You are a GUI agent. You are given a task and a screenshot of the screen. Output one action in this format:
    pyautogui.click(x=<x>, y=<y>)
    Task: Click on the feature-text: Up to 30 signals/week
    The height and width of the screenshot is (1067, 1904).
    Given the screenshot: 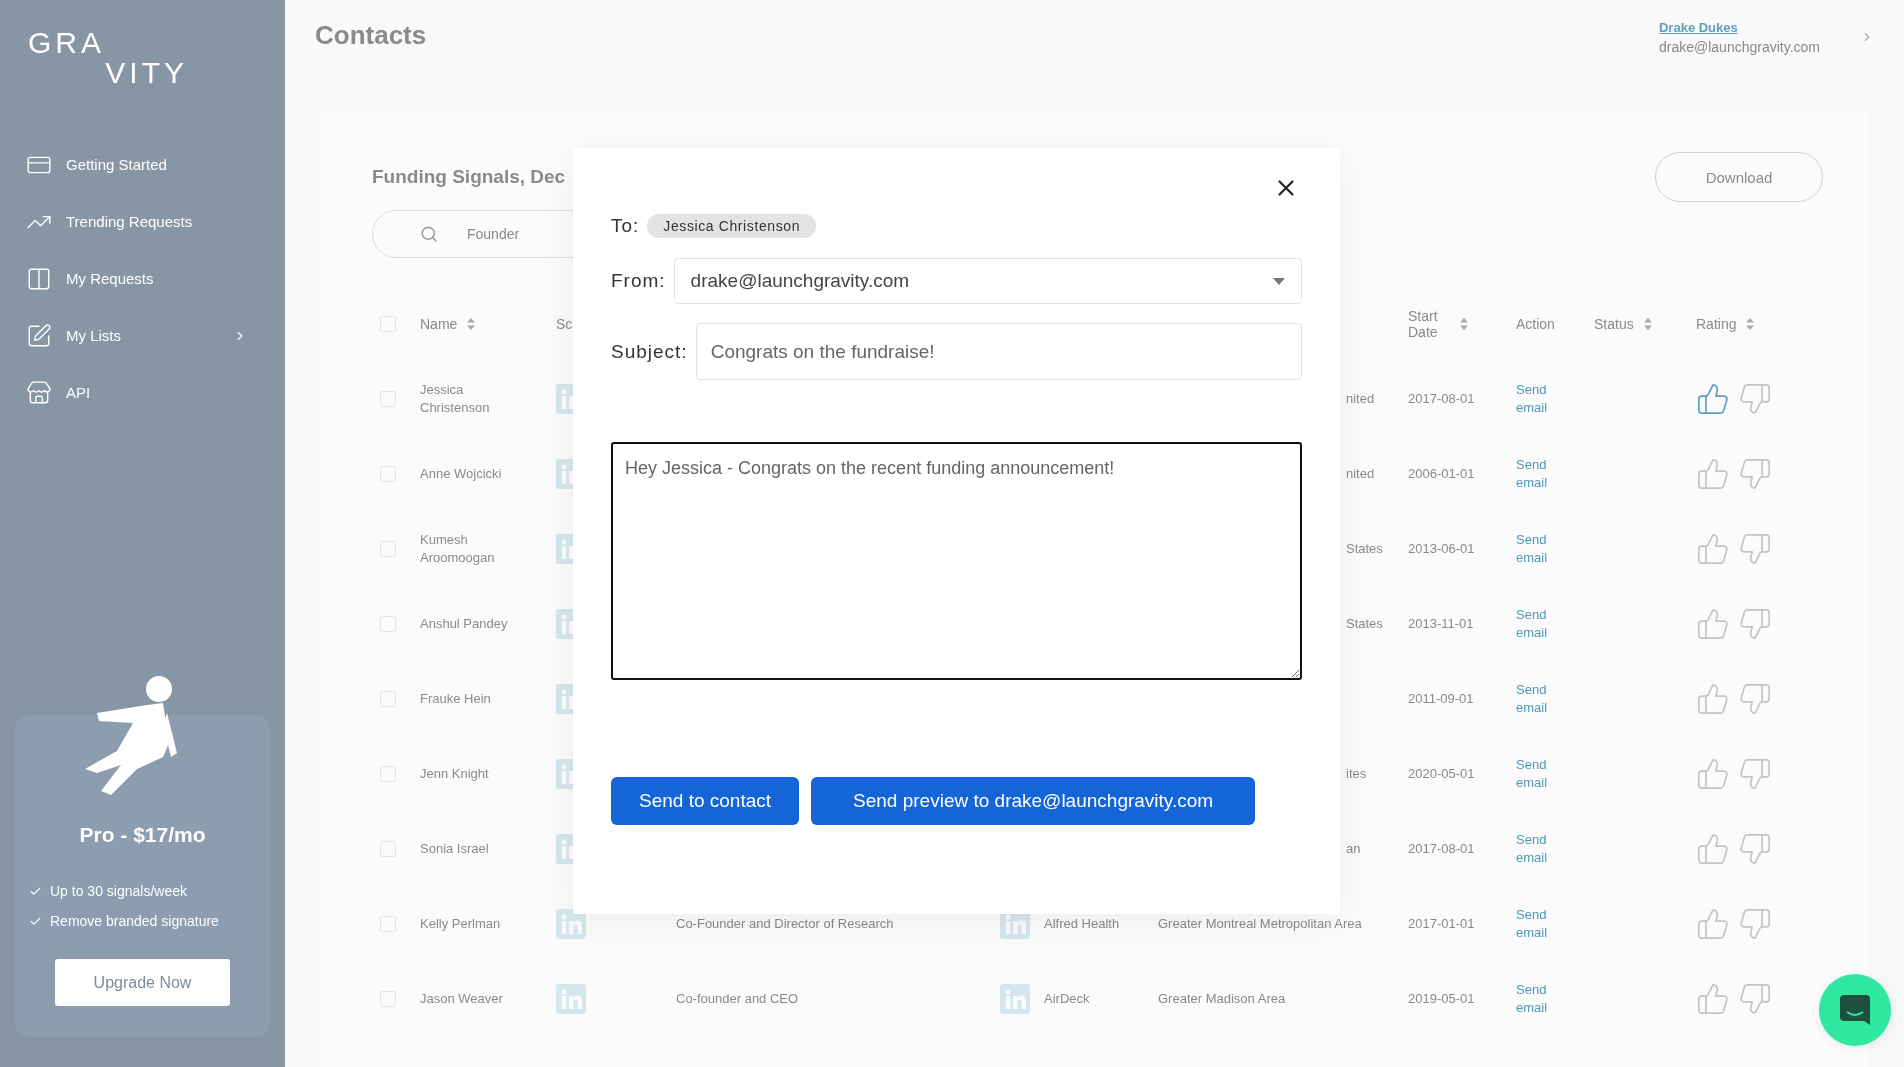 What is the action you would take?
    pyautogui.click(x=118, y=891)
    